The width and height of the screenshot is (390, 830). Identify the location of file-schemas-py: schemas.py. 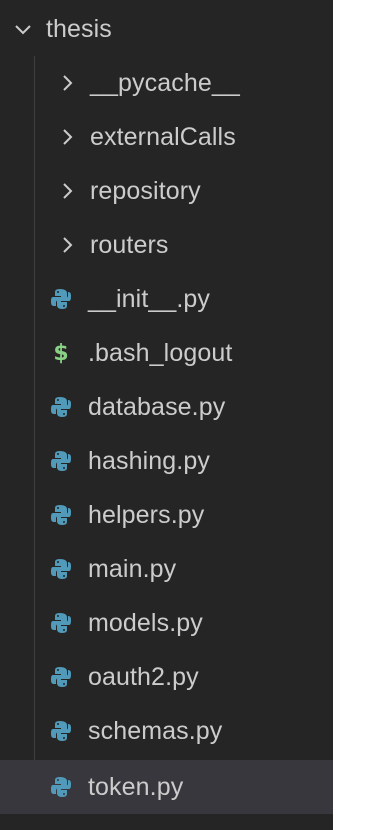
(166, 731).